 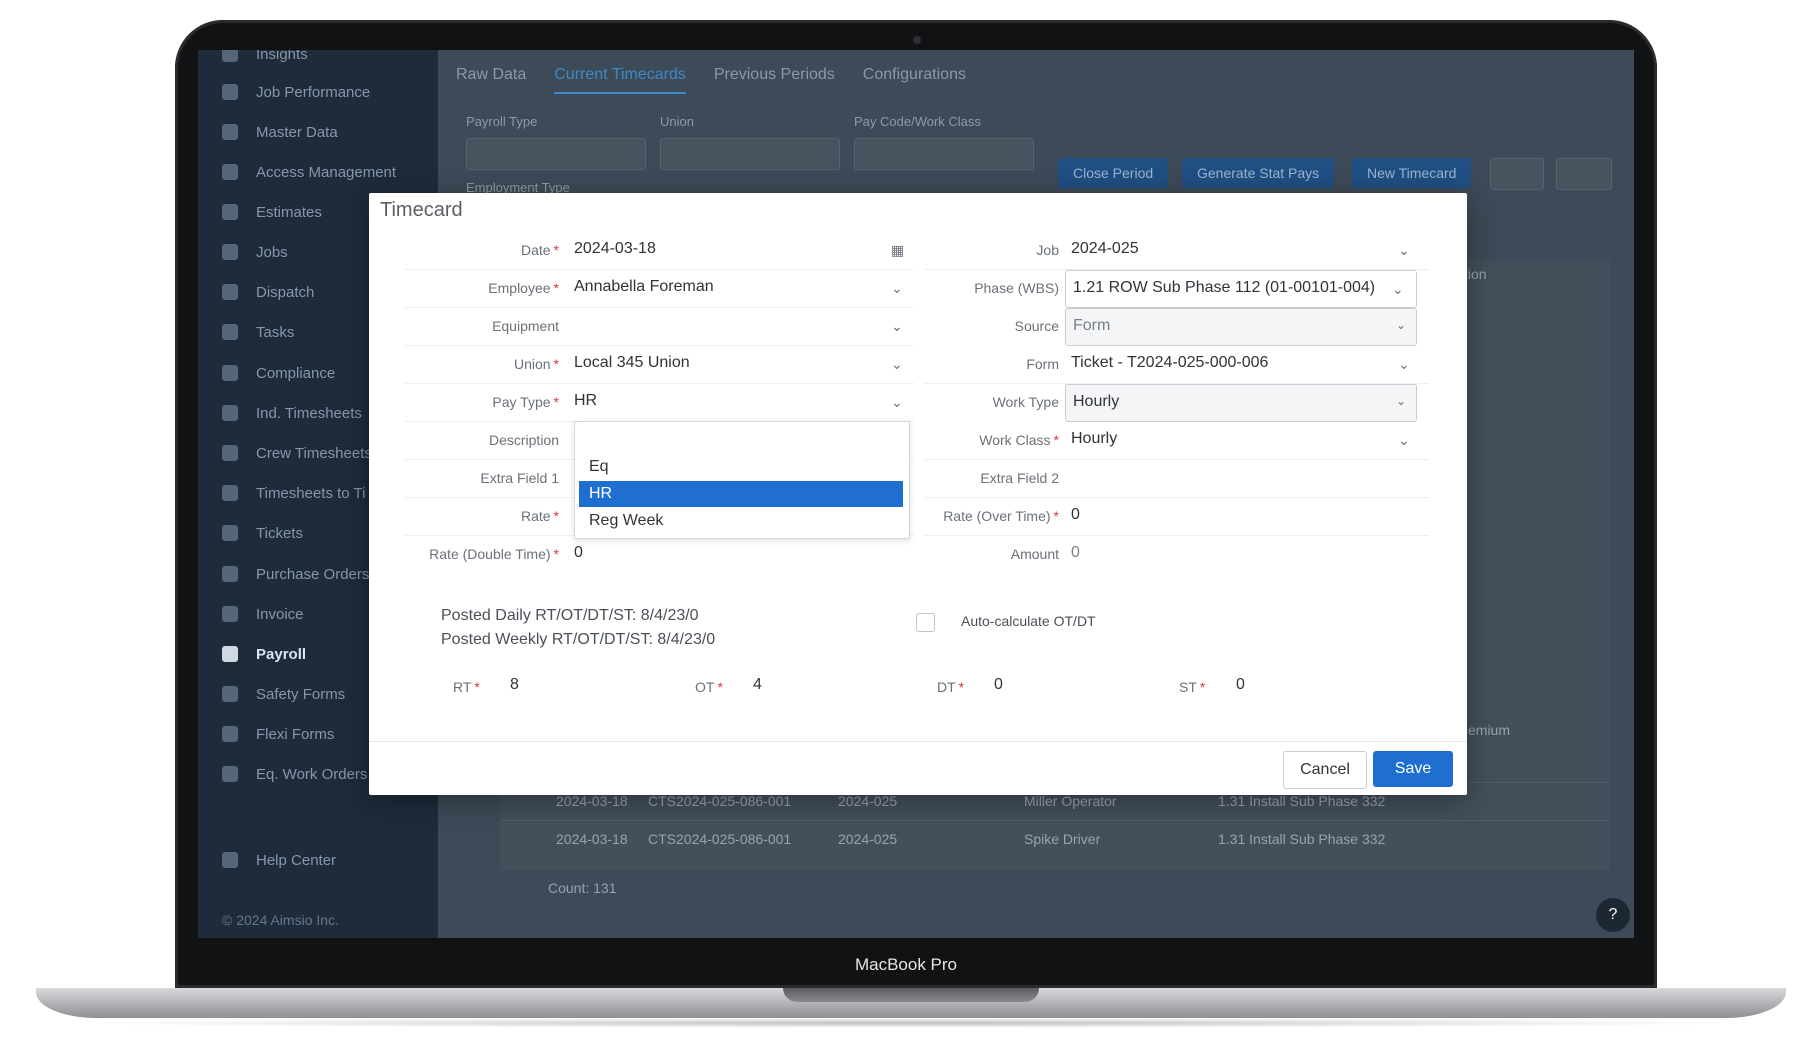 I want to click on cancel-button: Cancel, so click(x=1325, y=770).